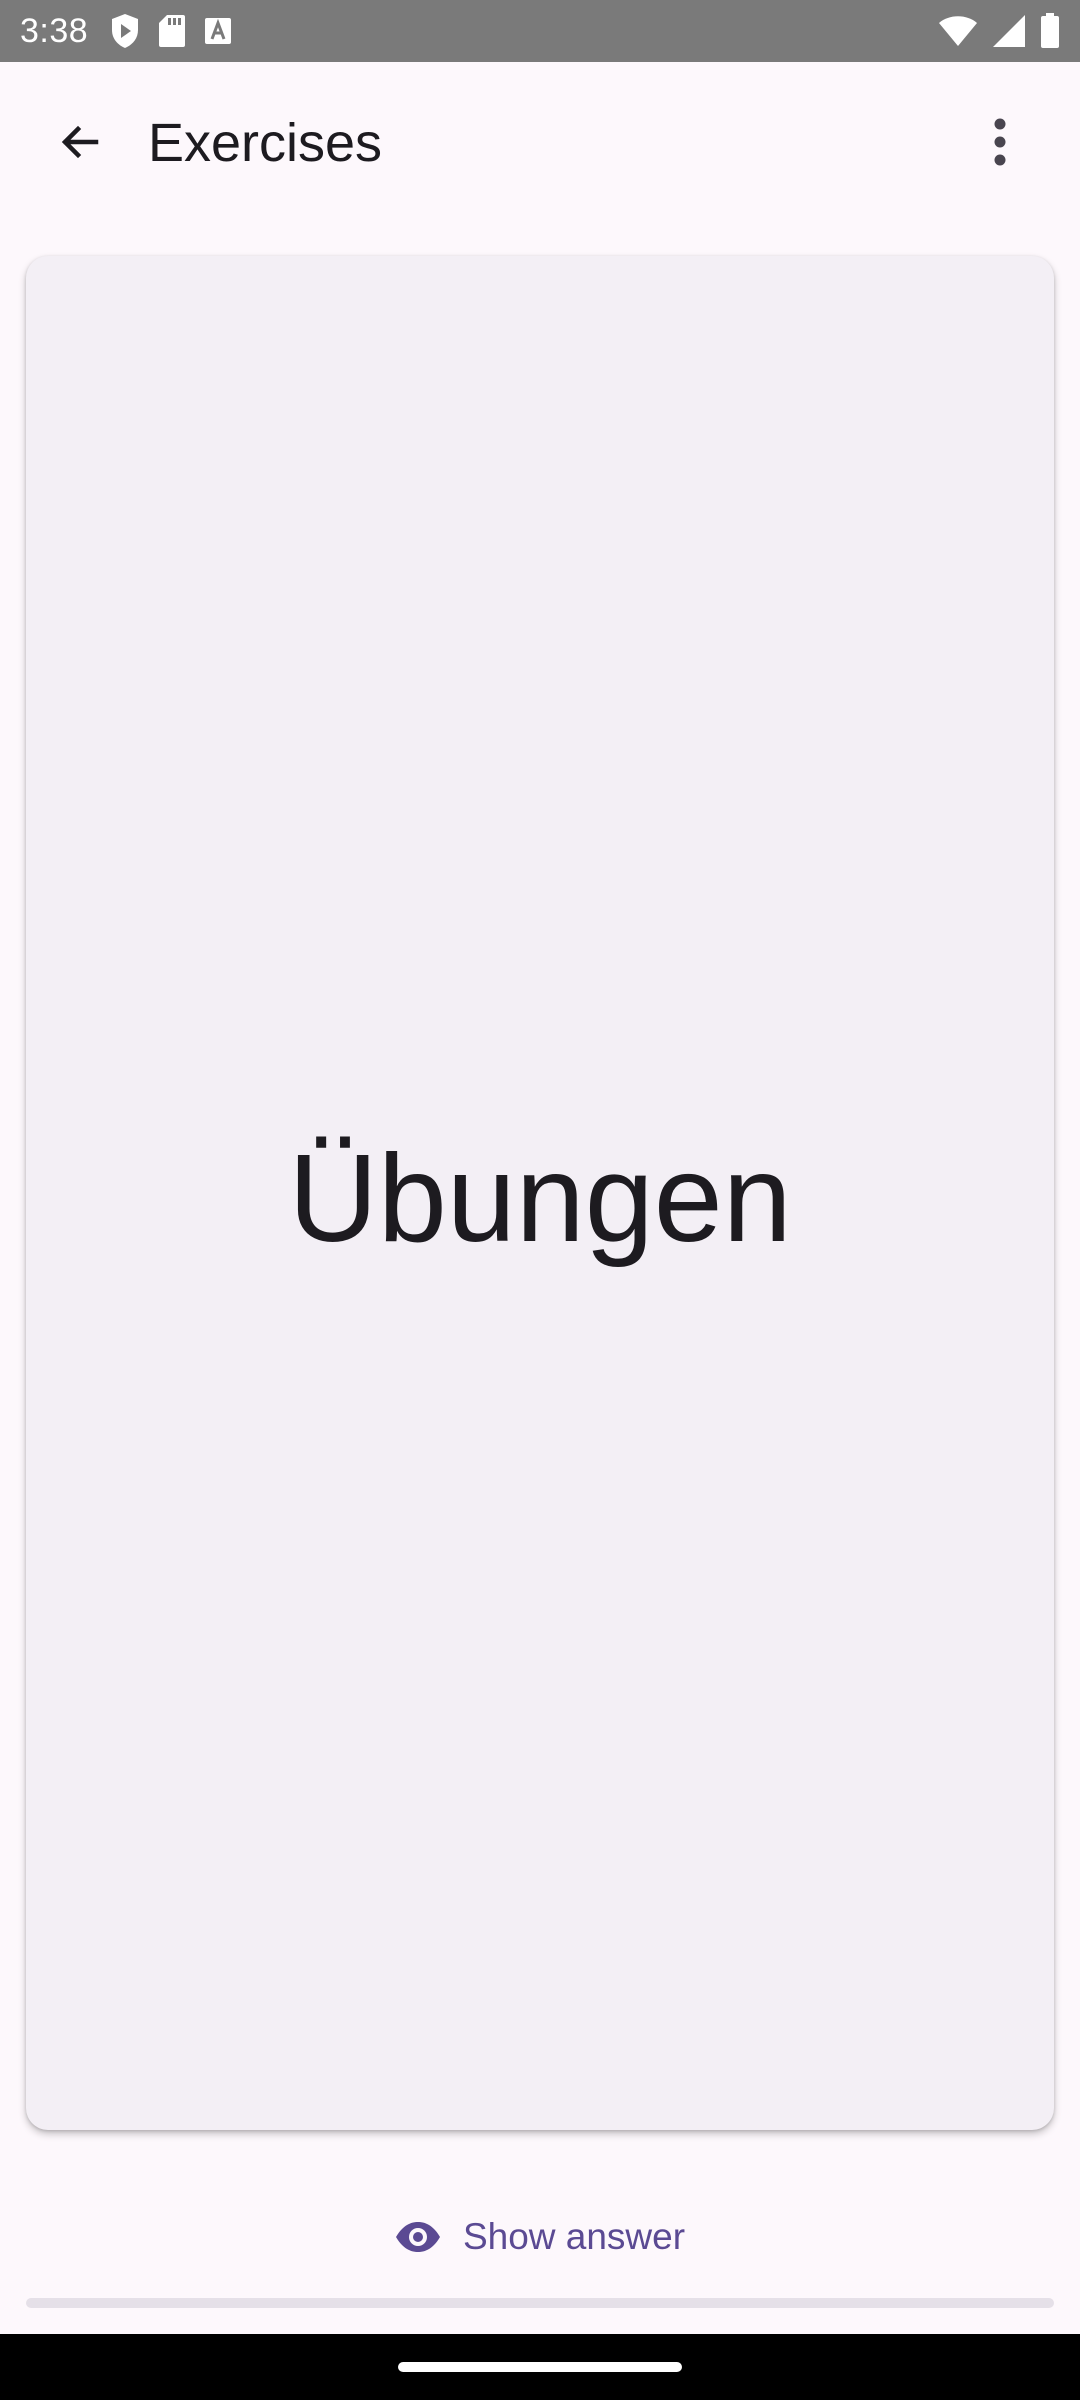  Describe the element at coordinates (540, 31) in the screenshot. I see `status-bar: 3:38` at that location.